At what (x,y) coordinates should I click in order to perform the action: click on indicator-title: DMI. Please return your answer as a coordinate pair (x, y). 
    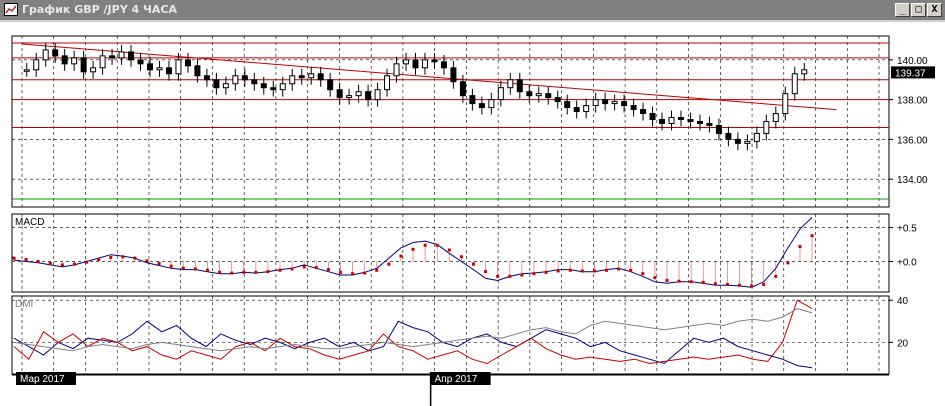
    Looking at the image, I should click on (24, 304).